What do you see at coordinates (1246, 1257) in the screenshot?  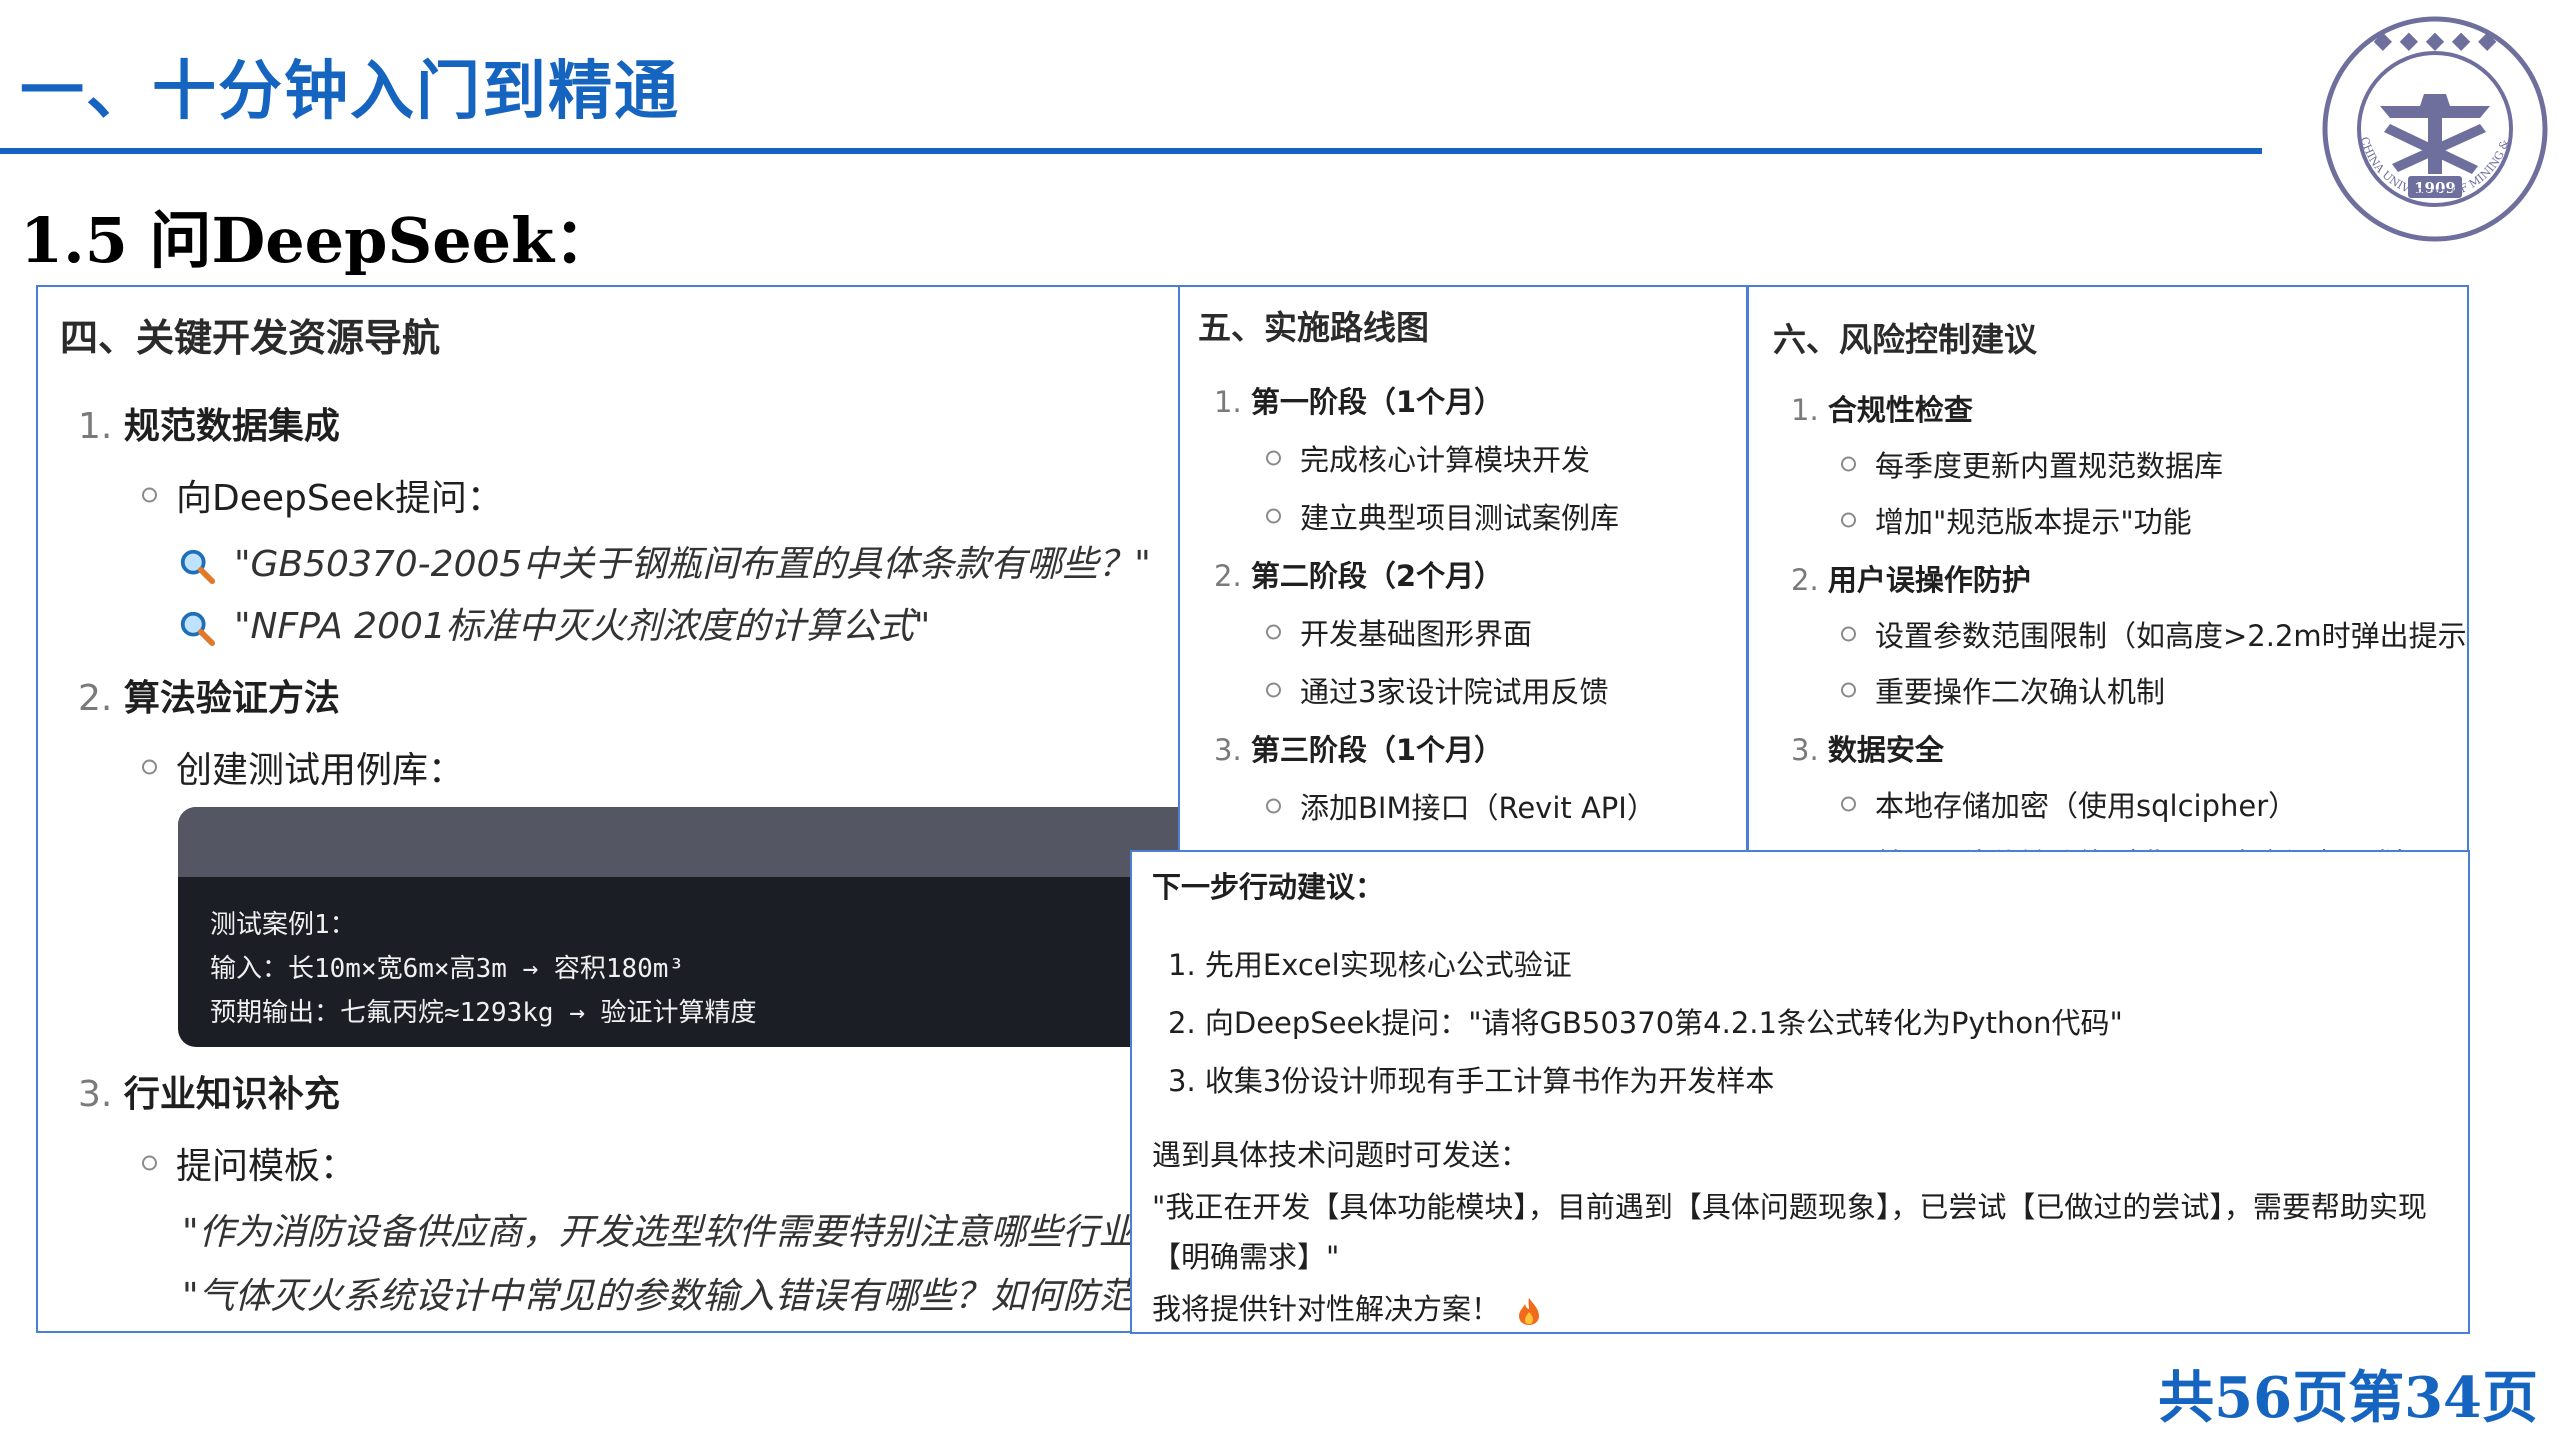 I see `template-text: 【明确需求】"` at bounding box center [1246, 1257].